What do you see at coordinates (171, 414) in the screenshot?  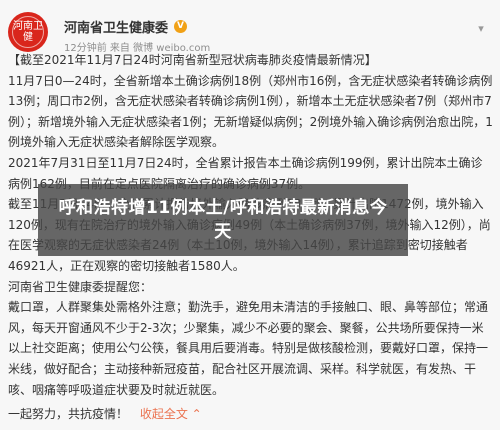 I see `collapse-link: 收起全文 ⌃` at bounding box center [171, 414].